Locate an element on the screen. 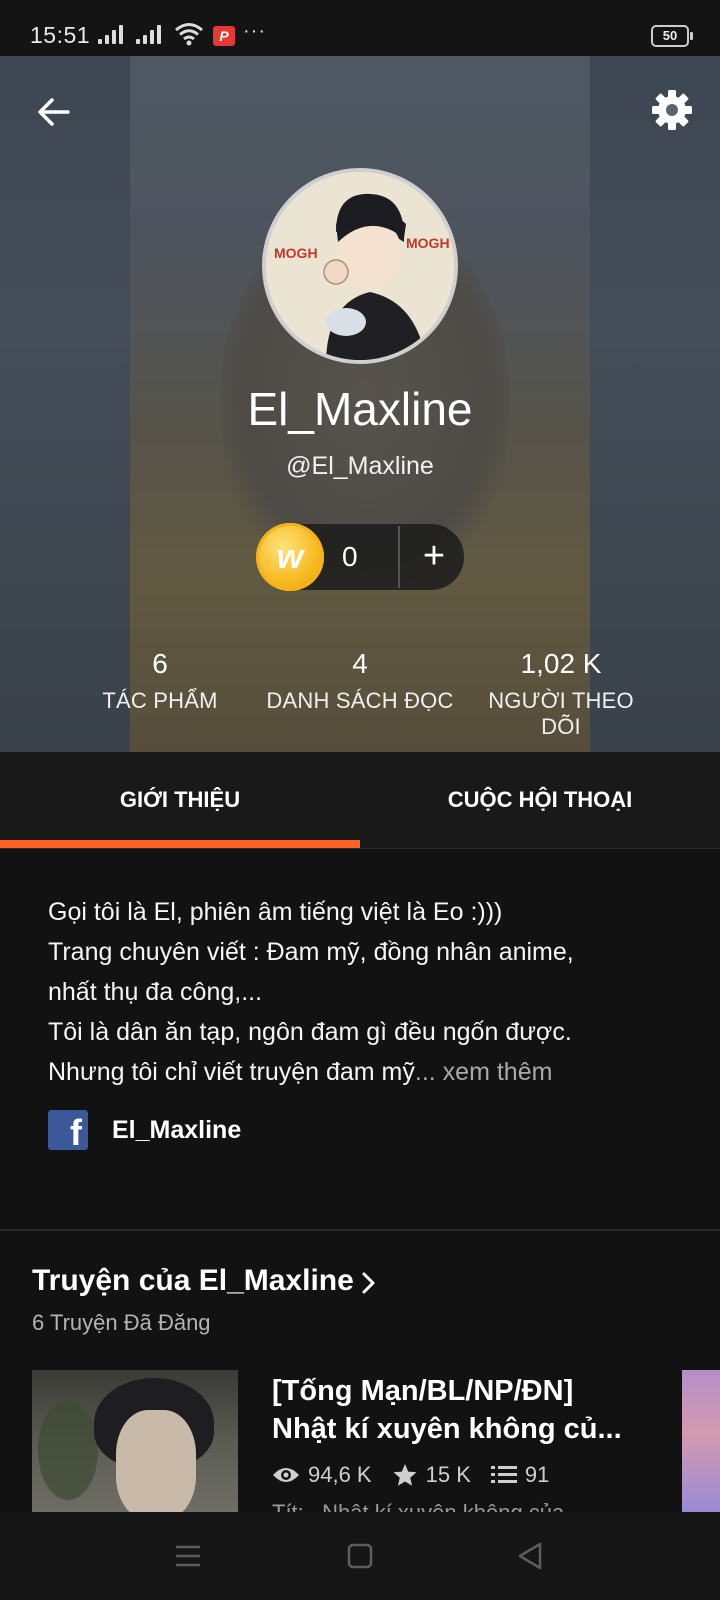 This screenshot has width=720, height=1600. battery-icon: 50 is located at coordinates (672, 36).